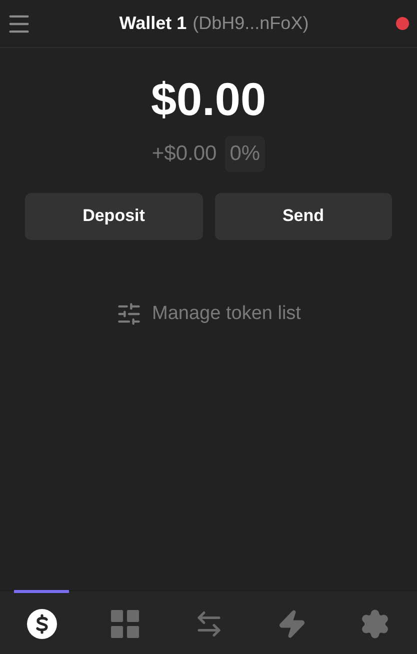  What do you see at coordinates (113, 216) in the screenshot?
I see `action-button: Deposit` at bounding box center [113, 216].